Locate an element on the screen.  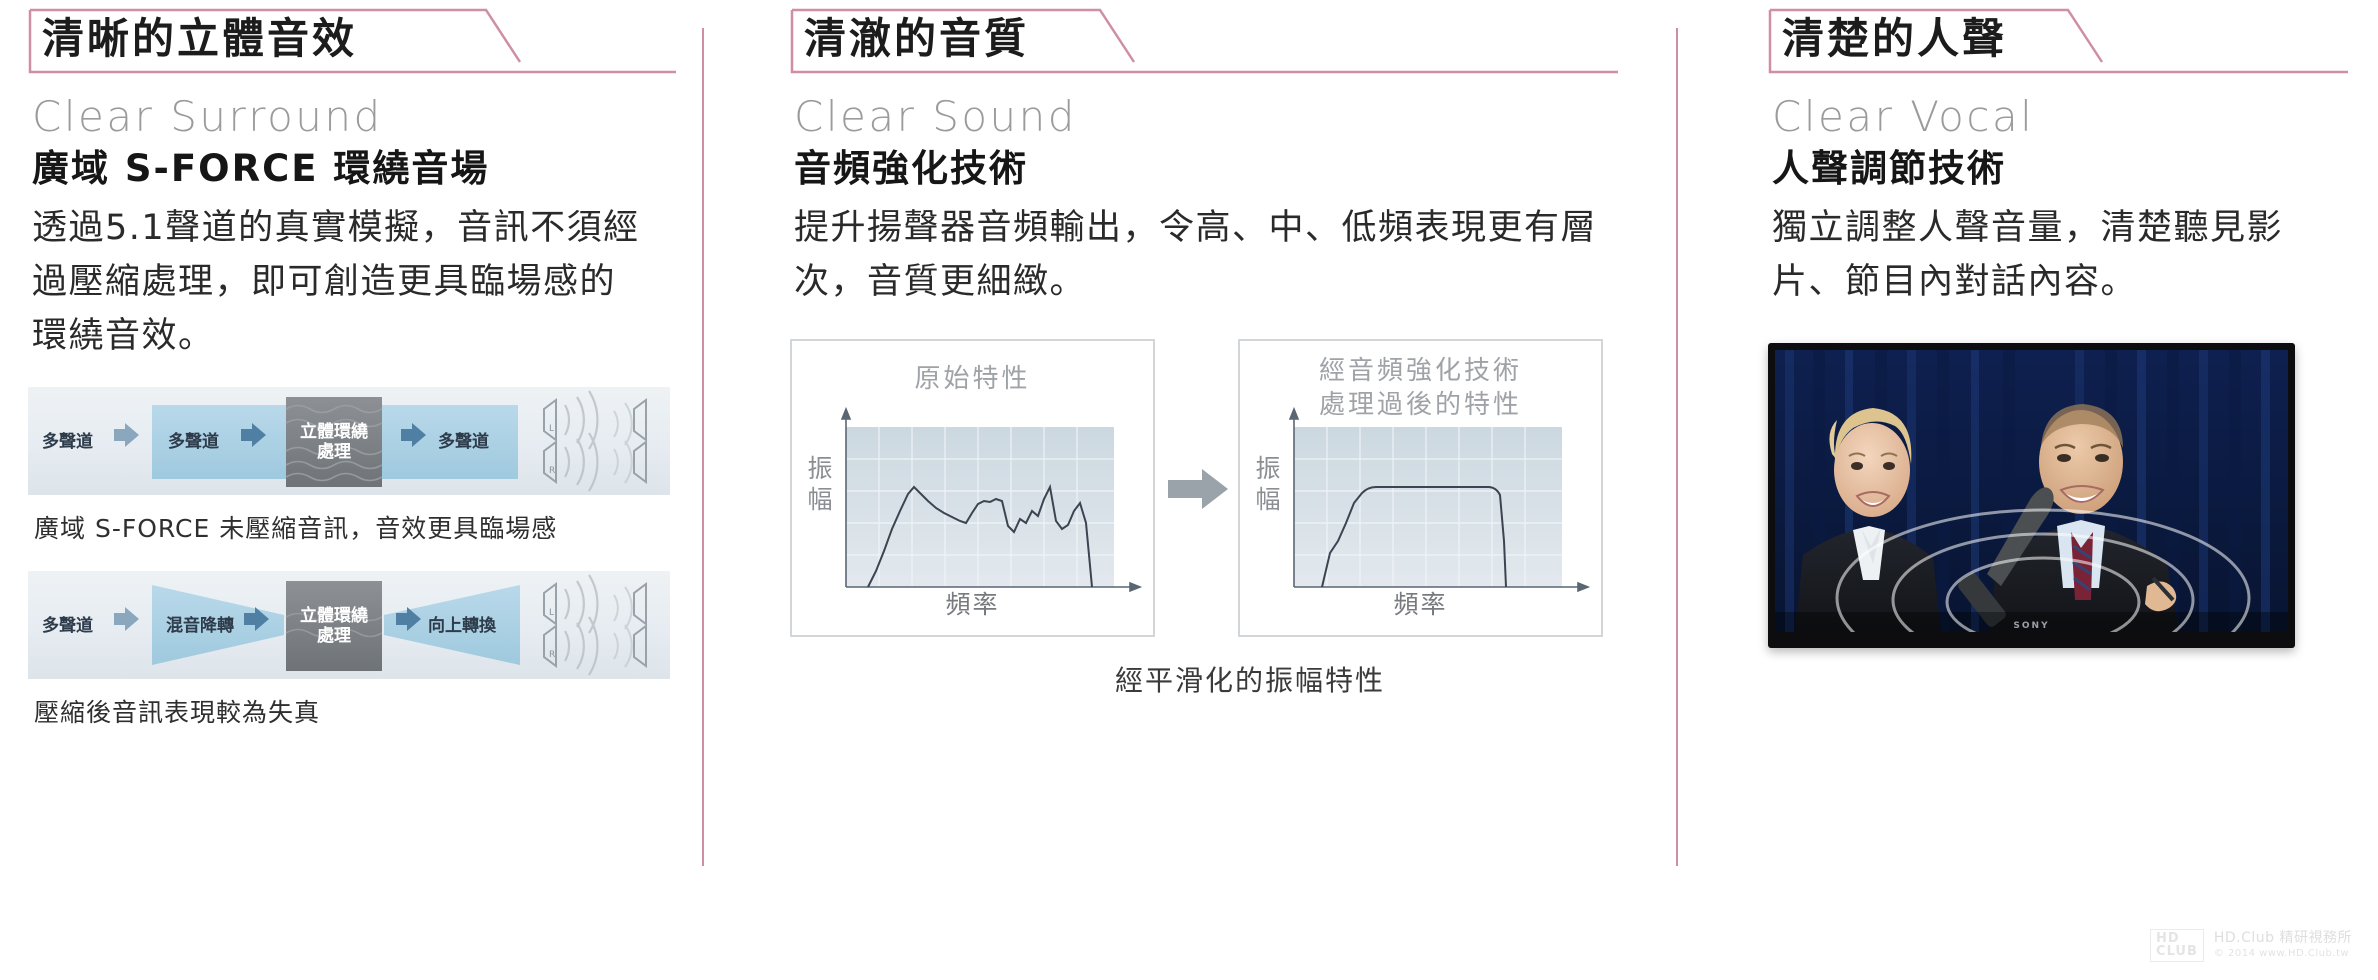
feature-subtitle: 人聲調節技術 is located at coordinates (1889, 169).